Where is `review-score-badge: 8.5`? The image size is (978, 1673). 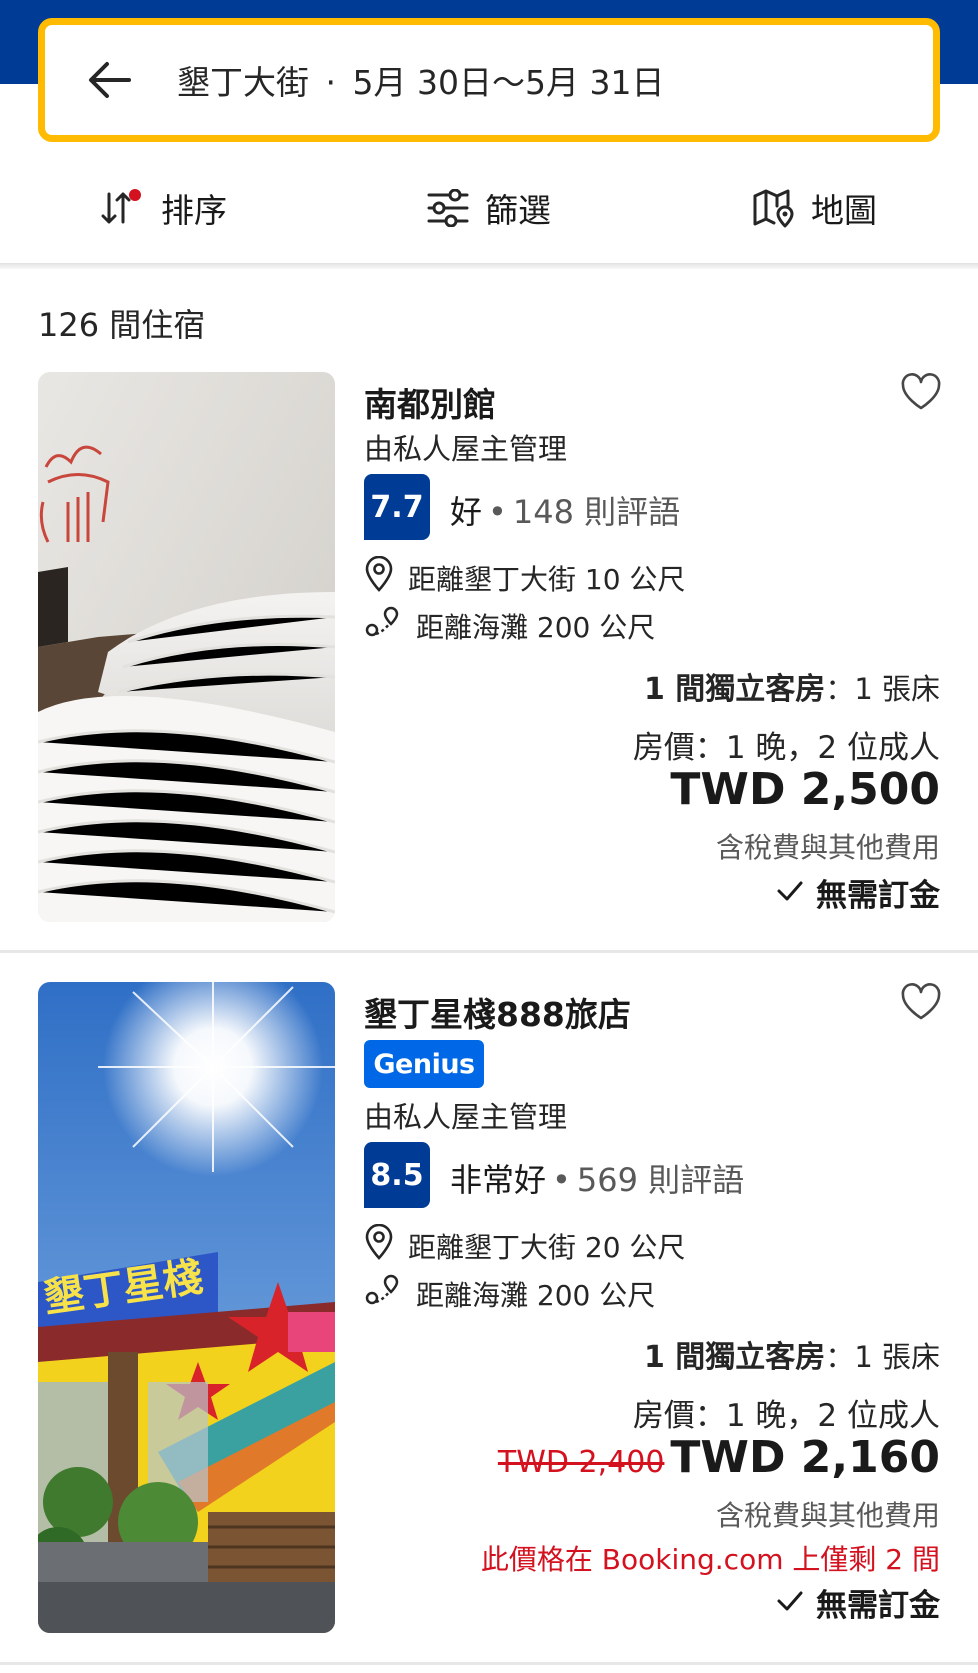
review-score-badge: 8.5 is located at coordinates (397, 1175).